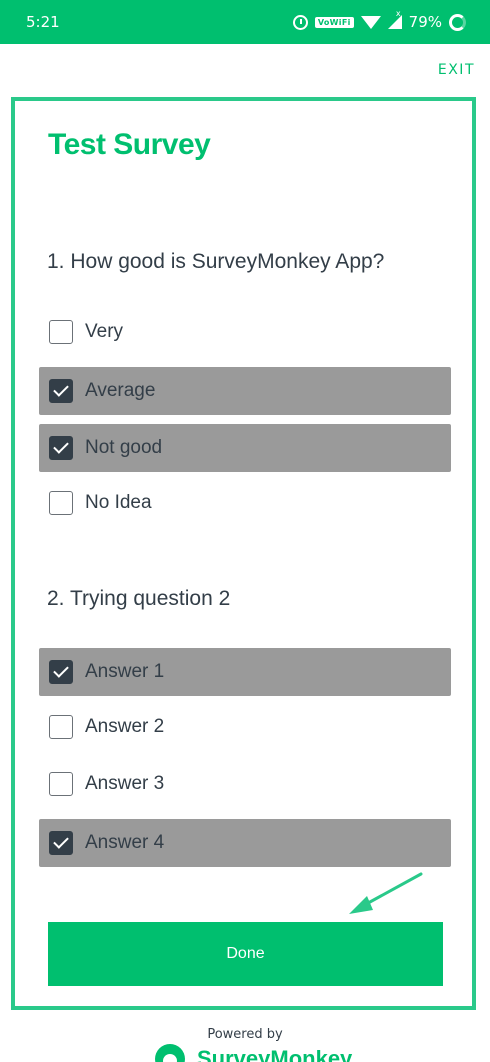 This screenshot has height=1062, width=490. What do you see at coordinates (398, 13) in the screenshot?
I see `no-data-mark: x` at bounding box center [398, 13].